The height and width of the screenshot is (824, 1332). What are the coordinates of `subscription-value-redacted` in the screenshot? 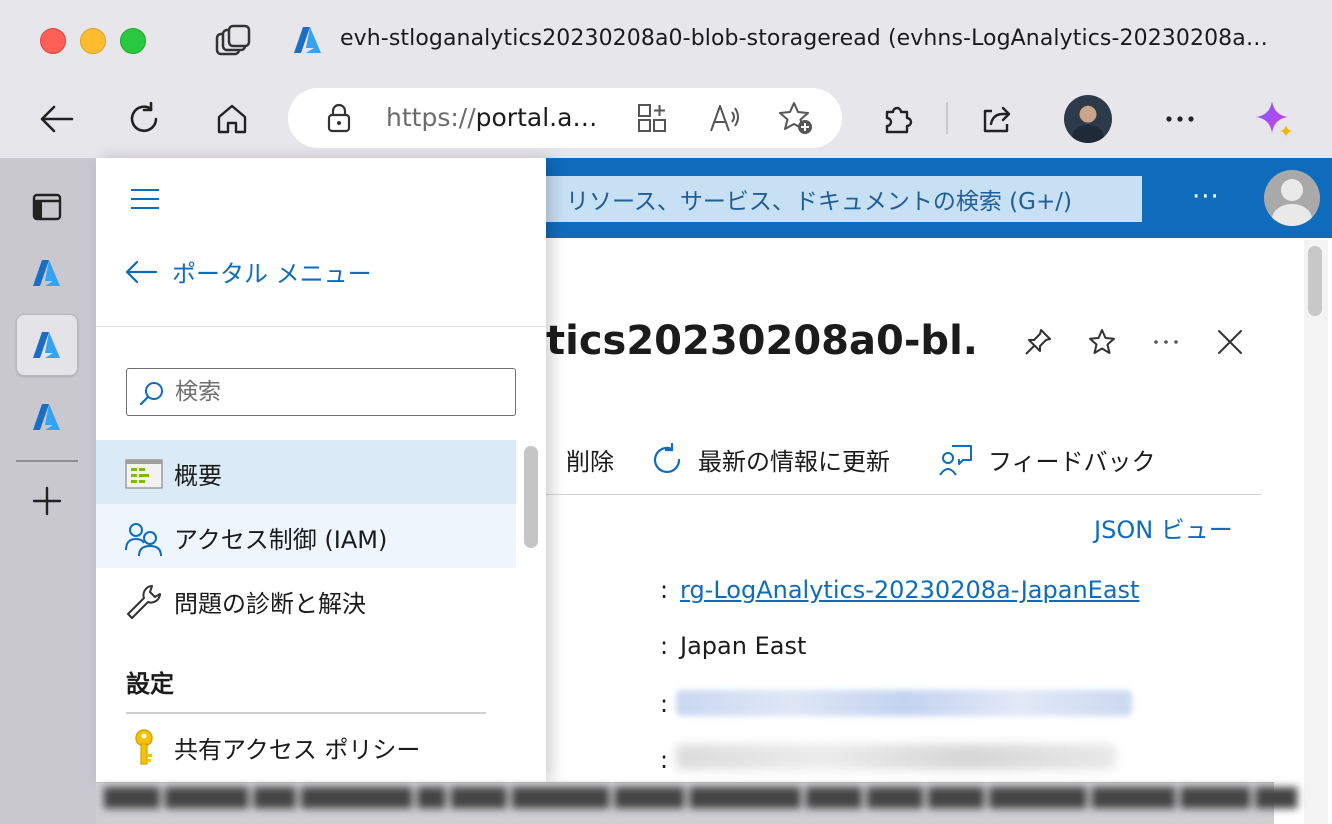 It's located at (904, 703).